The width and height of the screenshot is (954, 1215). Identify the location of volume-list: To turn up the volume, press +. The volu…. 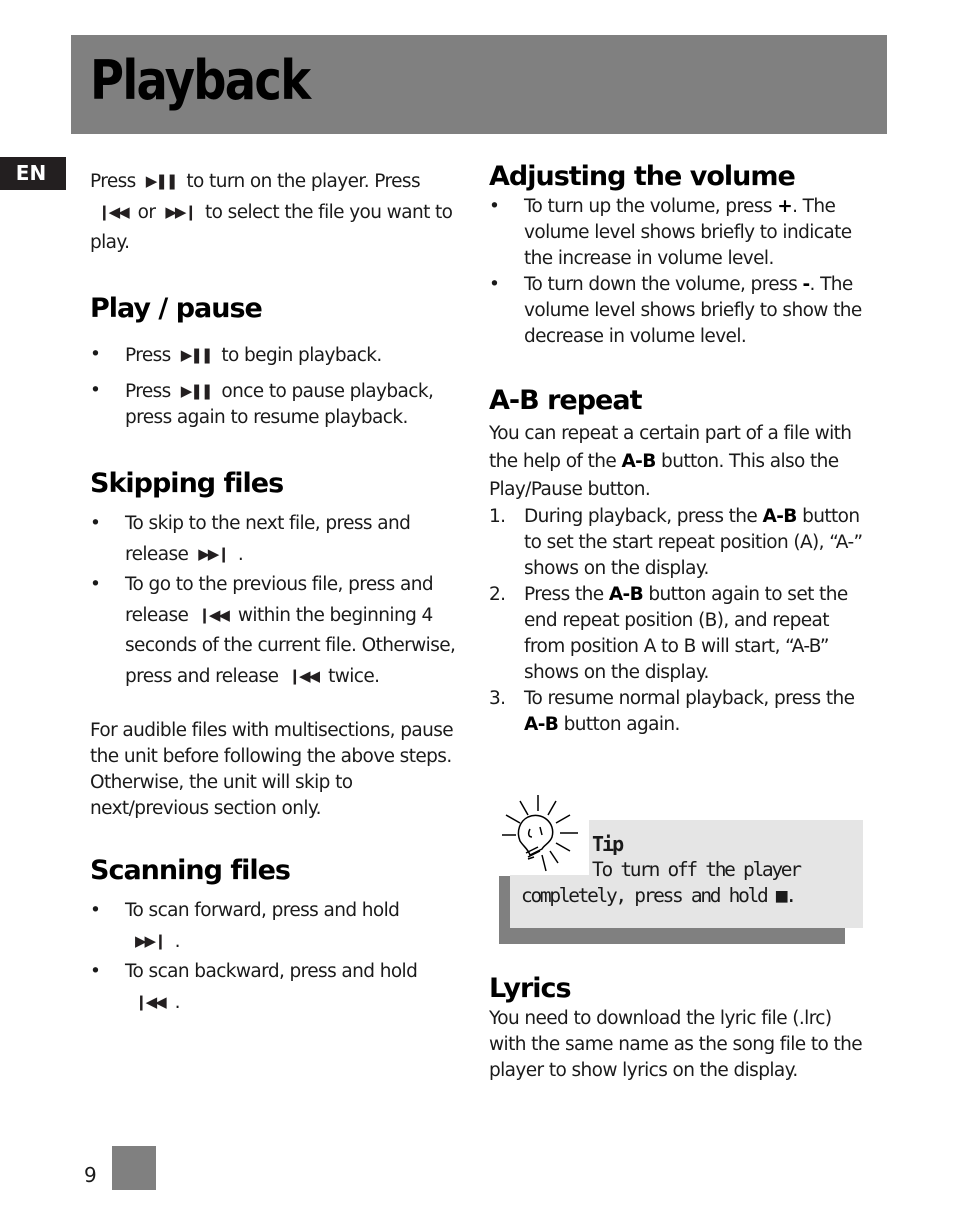
(681, 272).